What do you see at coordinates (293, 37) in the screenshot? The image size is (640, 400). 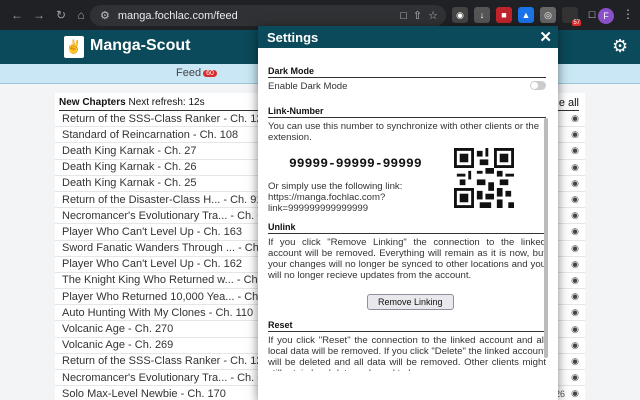 I see `dialog-title: Settings` at bounding box center [293, 37].